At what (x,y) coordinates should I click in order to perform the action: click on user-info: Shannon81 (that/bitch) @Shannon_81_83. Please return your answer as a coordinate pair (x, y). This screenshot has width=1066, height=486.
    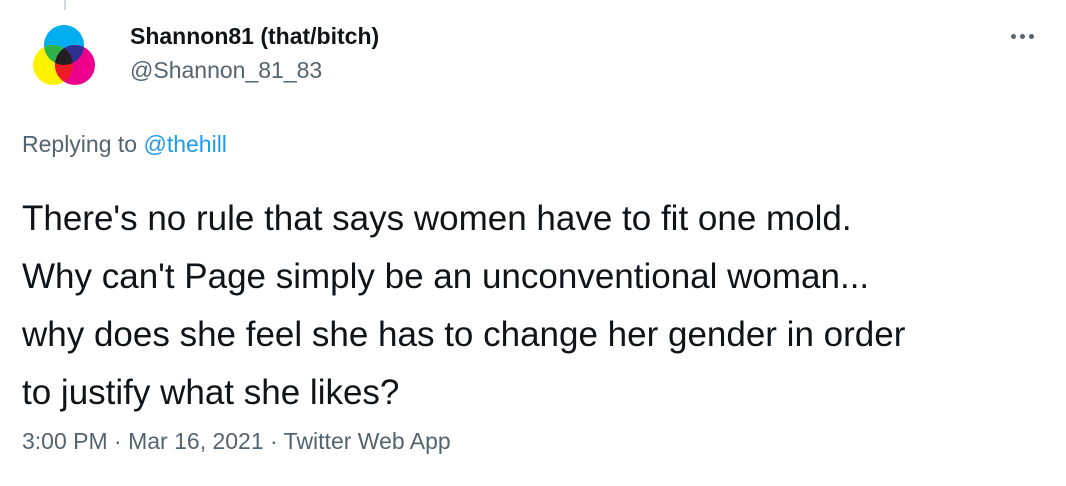
    Looking at the image, I should click on (254, 53).